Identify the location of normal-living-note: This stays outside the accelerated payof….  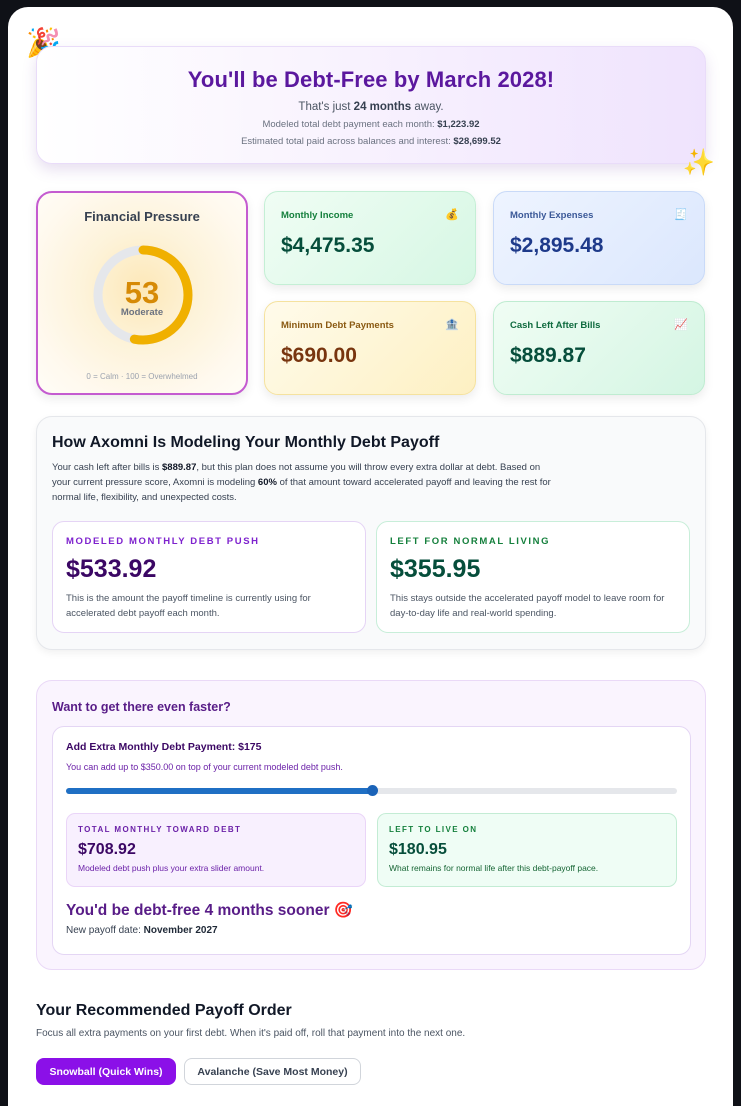
(527, 606).